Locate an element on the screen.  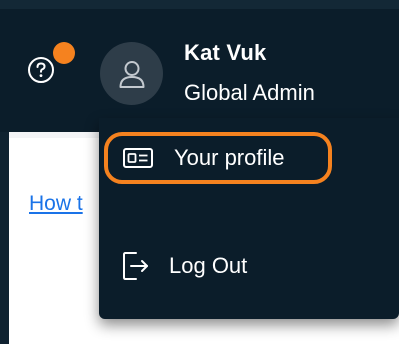
user-name: Kat Vuk is located at coordinates (225, 52).